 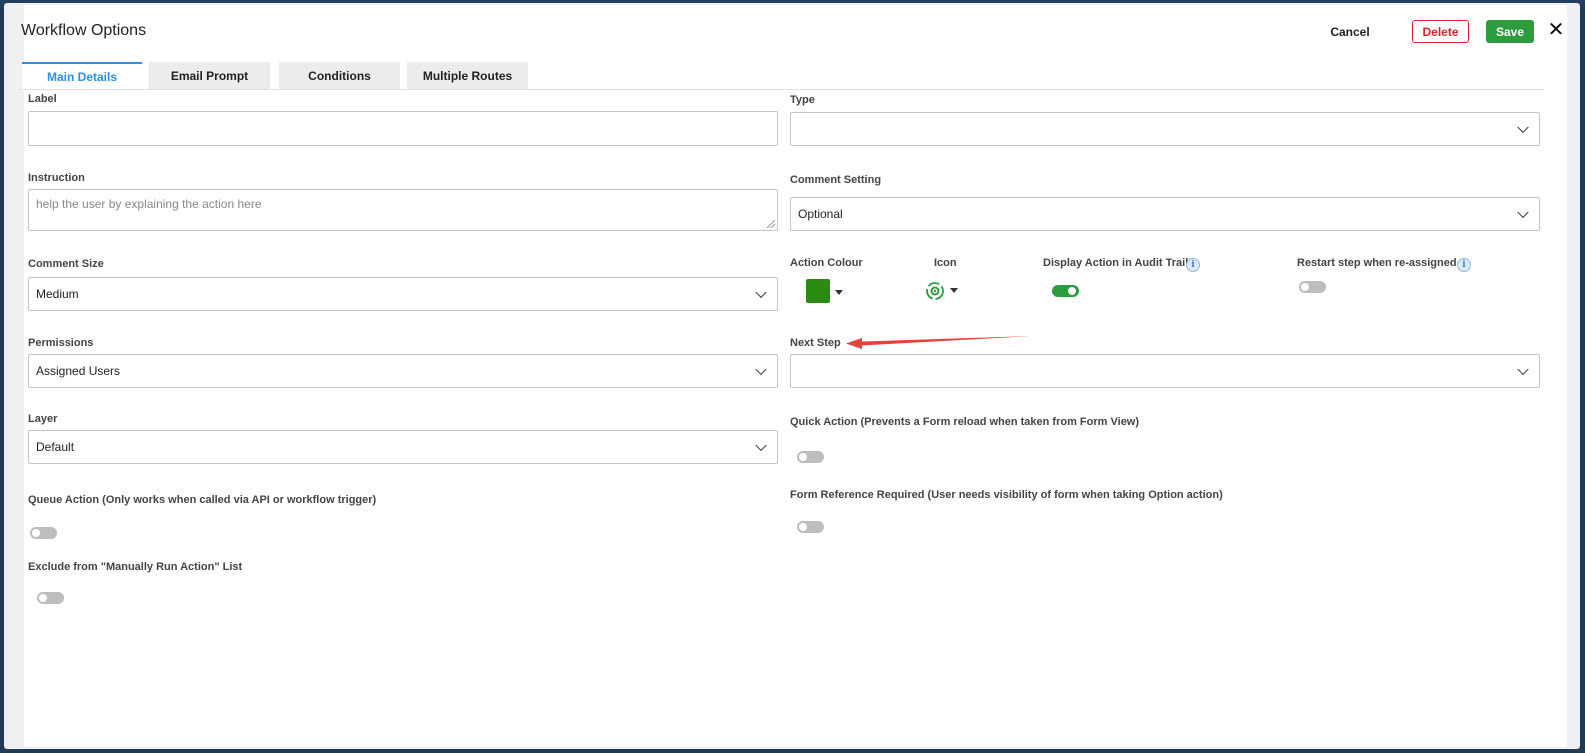 What do you see at coordinates (818, 291) in the screenshot?
I see `action-colour-swatch` at bounding box center [818, 291].